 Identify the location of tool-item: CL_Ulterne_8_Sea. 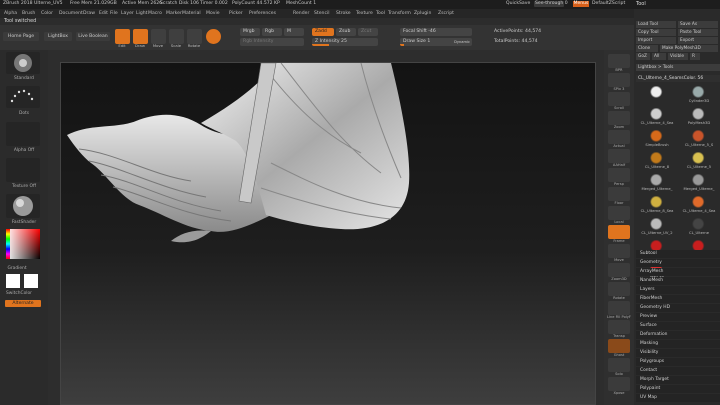
(657, 206).